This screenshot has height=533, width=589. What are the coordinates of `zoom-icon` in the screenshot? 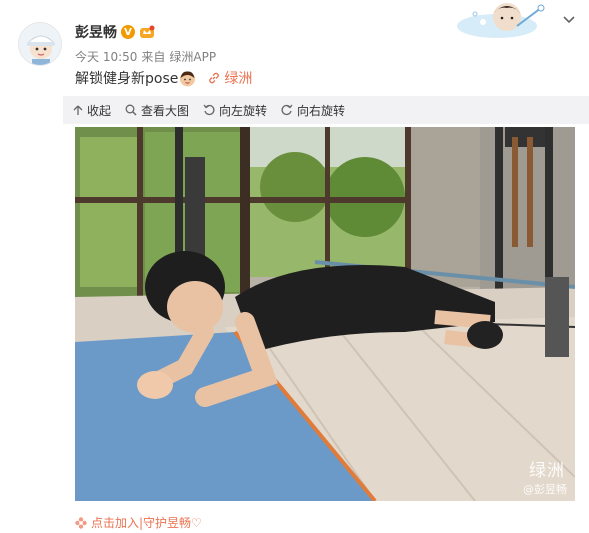 It's located at (131, 110).